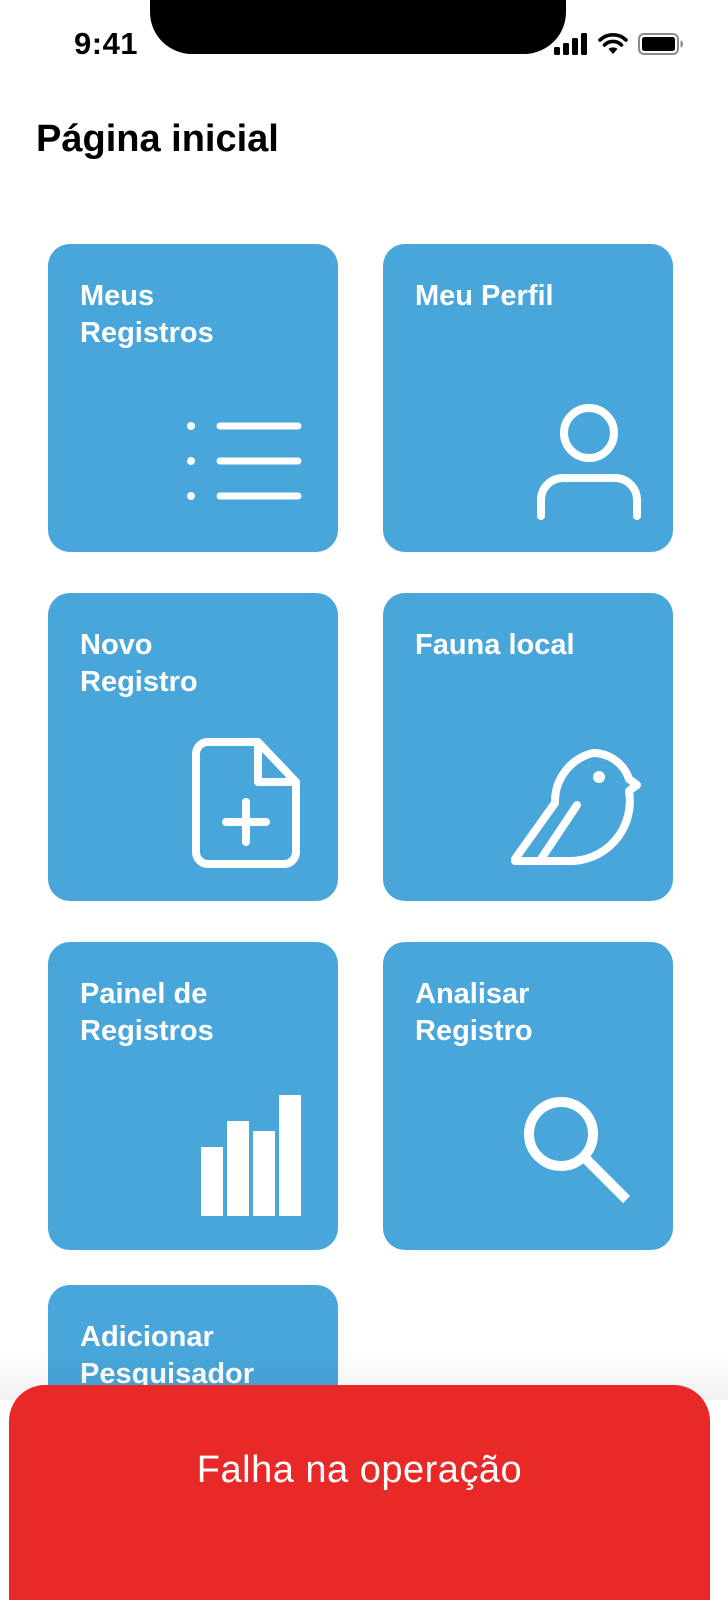 The width and height of the screenshot is (728, 1600). I want to click on tile-label: Novo Registro, so click(139, 663).